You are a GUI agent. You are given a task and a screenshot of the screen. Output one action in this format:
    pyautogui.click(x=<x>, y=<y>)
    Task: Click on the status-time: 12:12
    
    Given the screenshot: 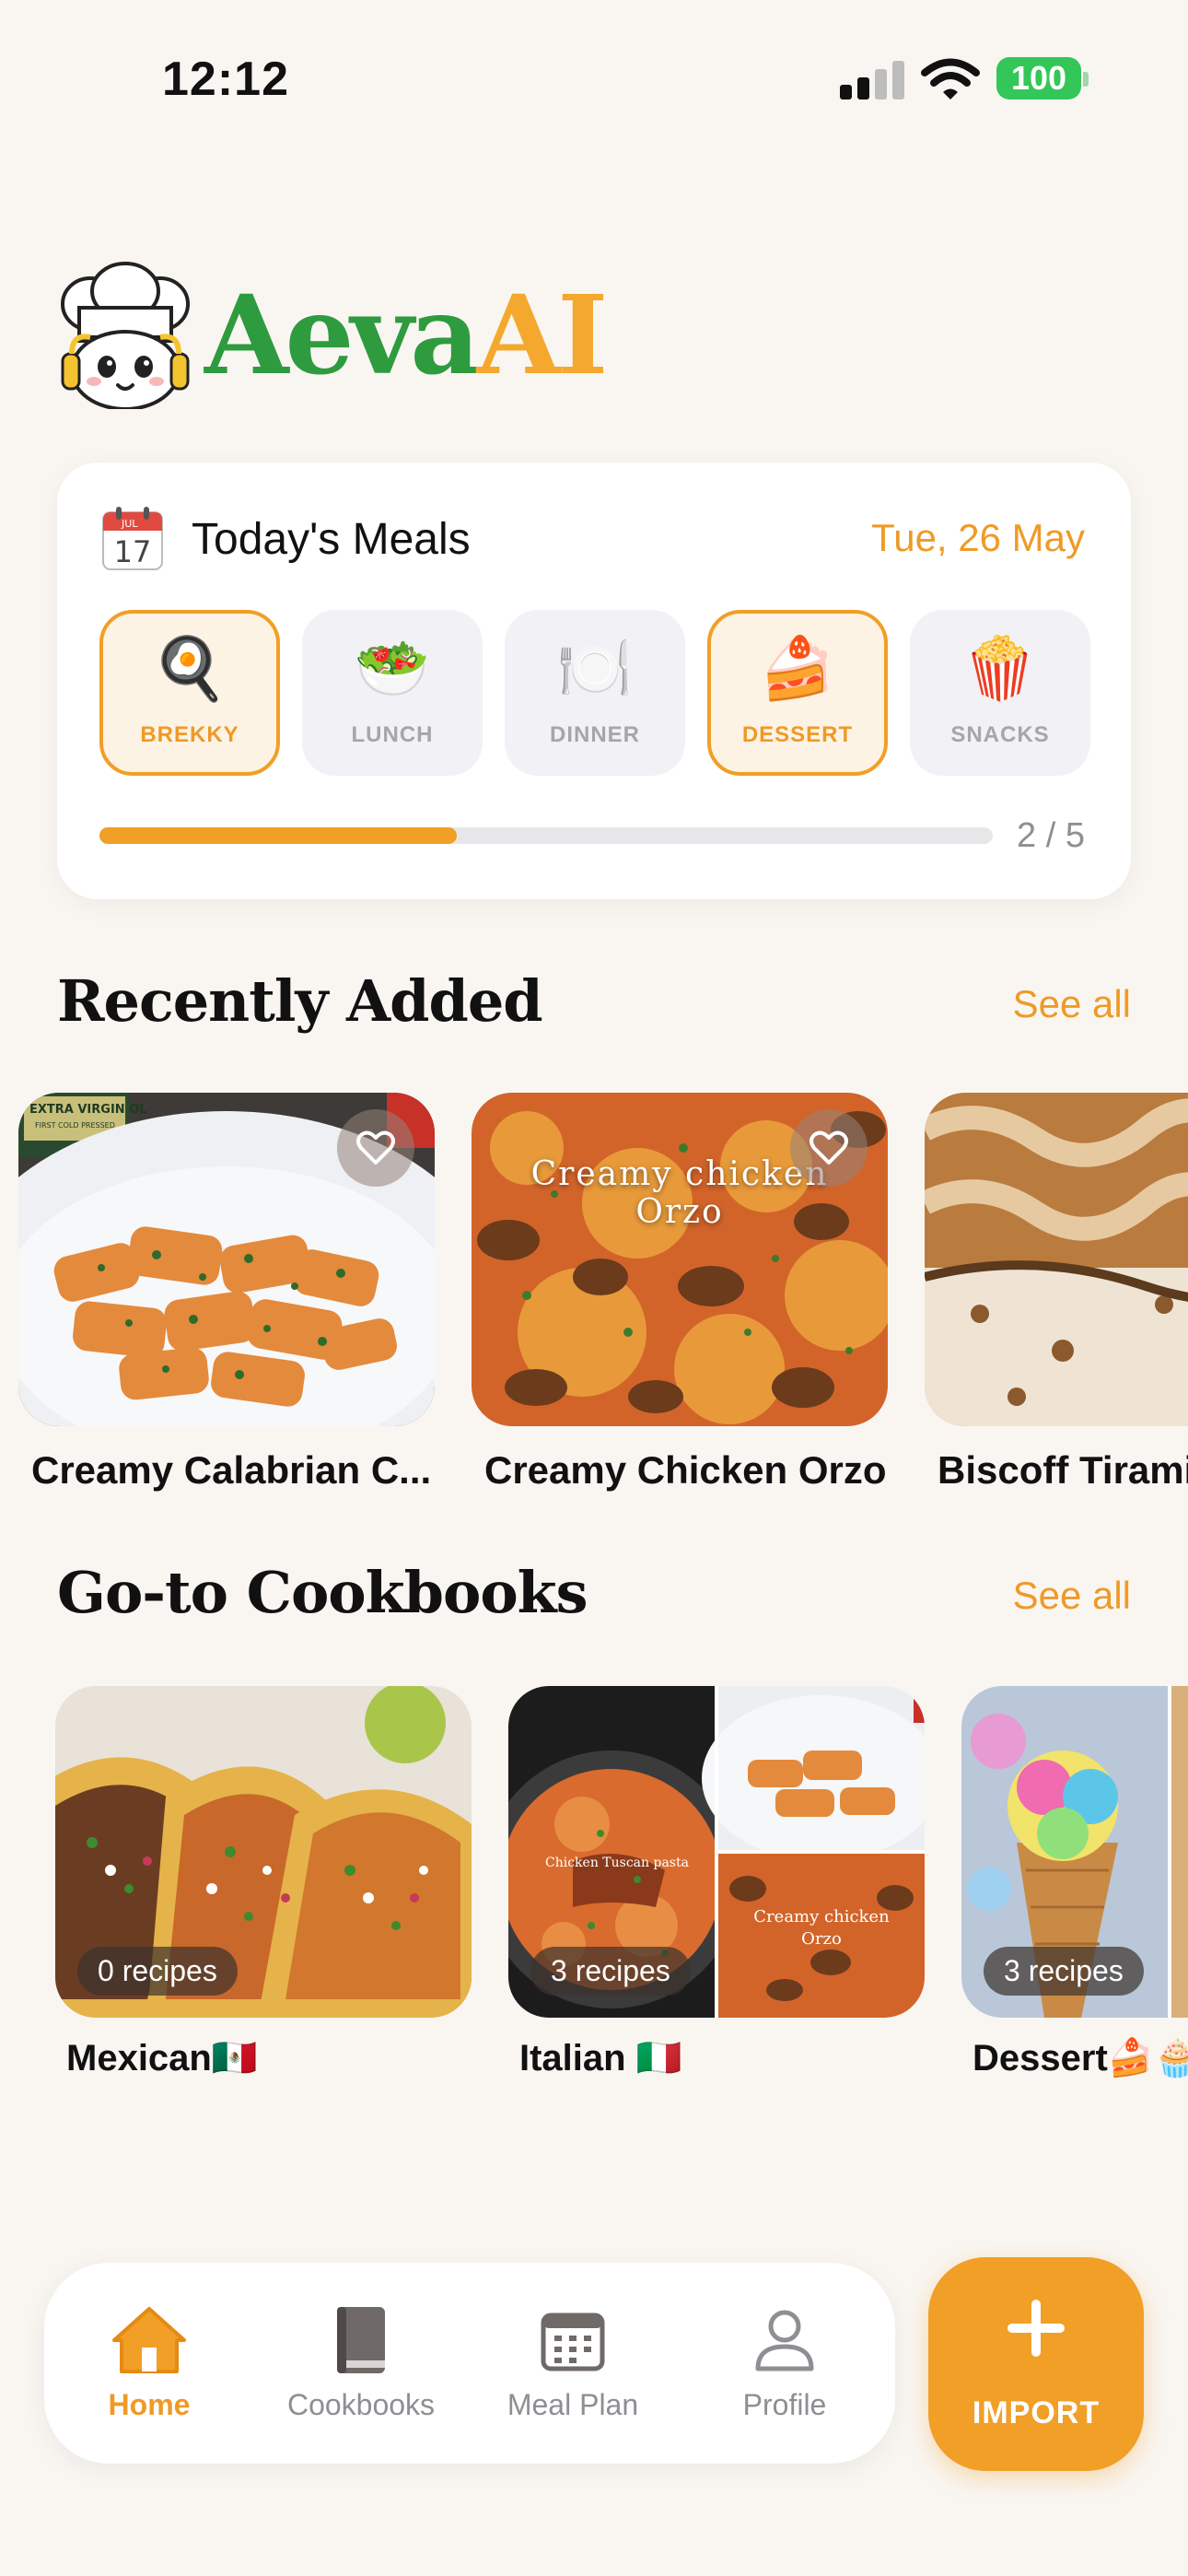 What is the action you would take?
    pyautogui.click(x=225, y=79)
    